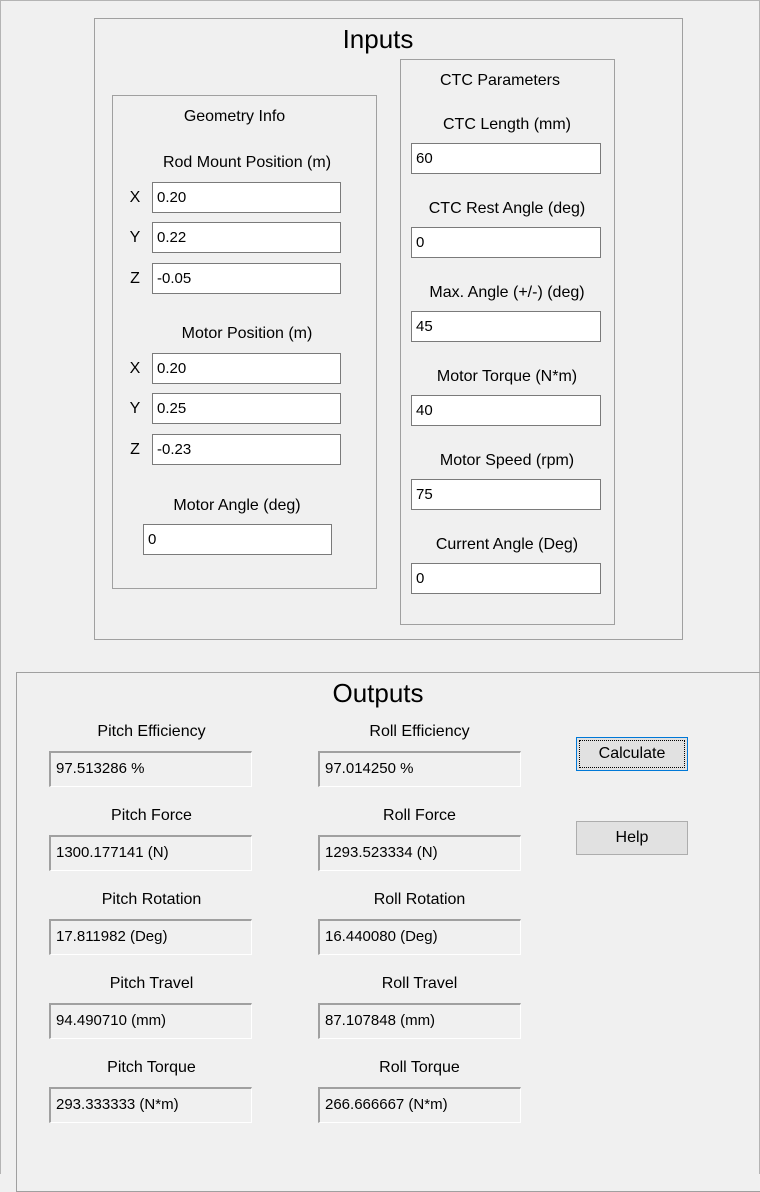 This screenshot has height=1192, width=760. Describe the element at coordinates (506, 326) in the screenshot. I see `max-angle-input` at that location.